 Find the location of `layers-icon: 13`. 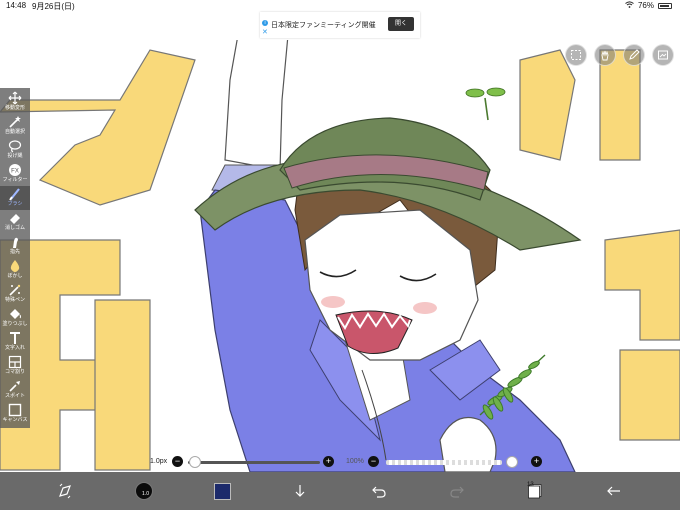

layers-icon: 13 is located at coordinates (535, 491).